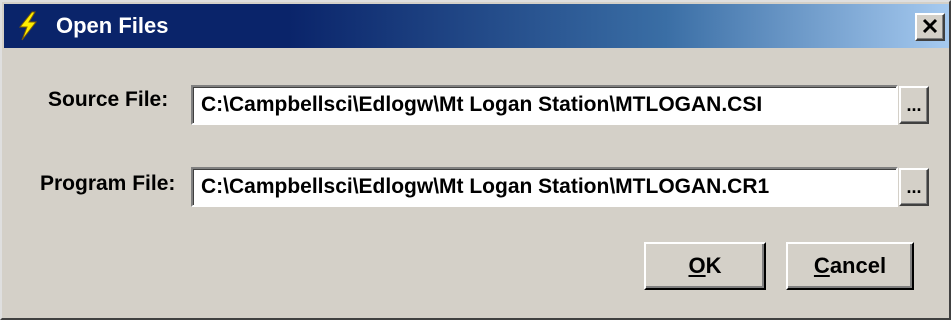  I want to click on ok-label-rest: K, so click(713, 265).